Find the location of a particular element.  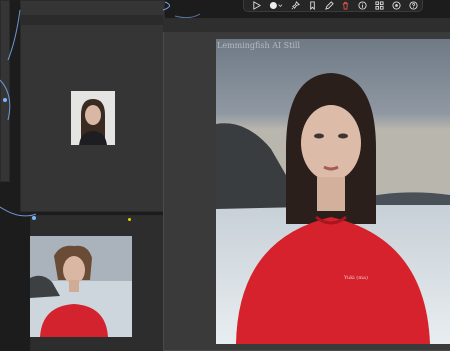

pin-button is located at coordinates (295, 5).